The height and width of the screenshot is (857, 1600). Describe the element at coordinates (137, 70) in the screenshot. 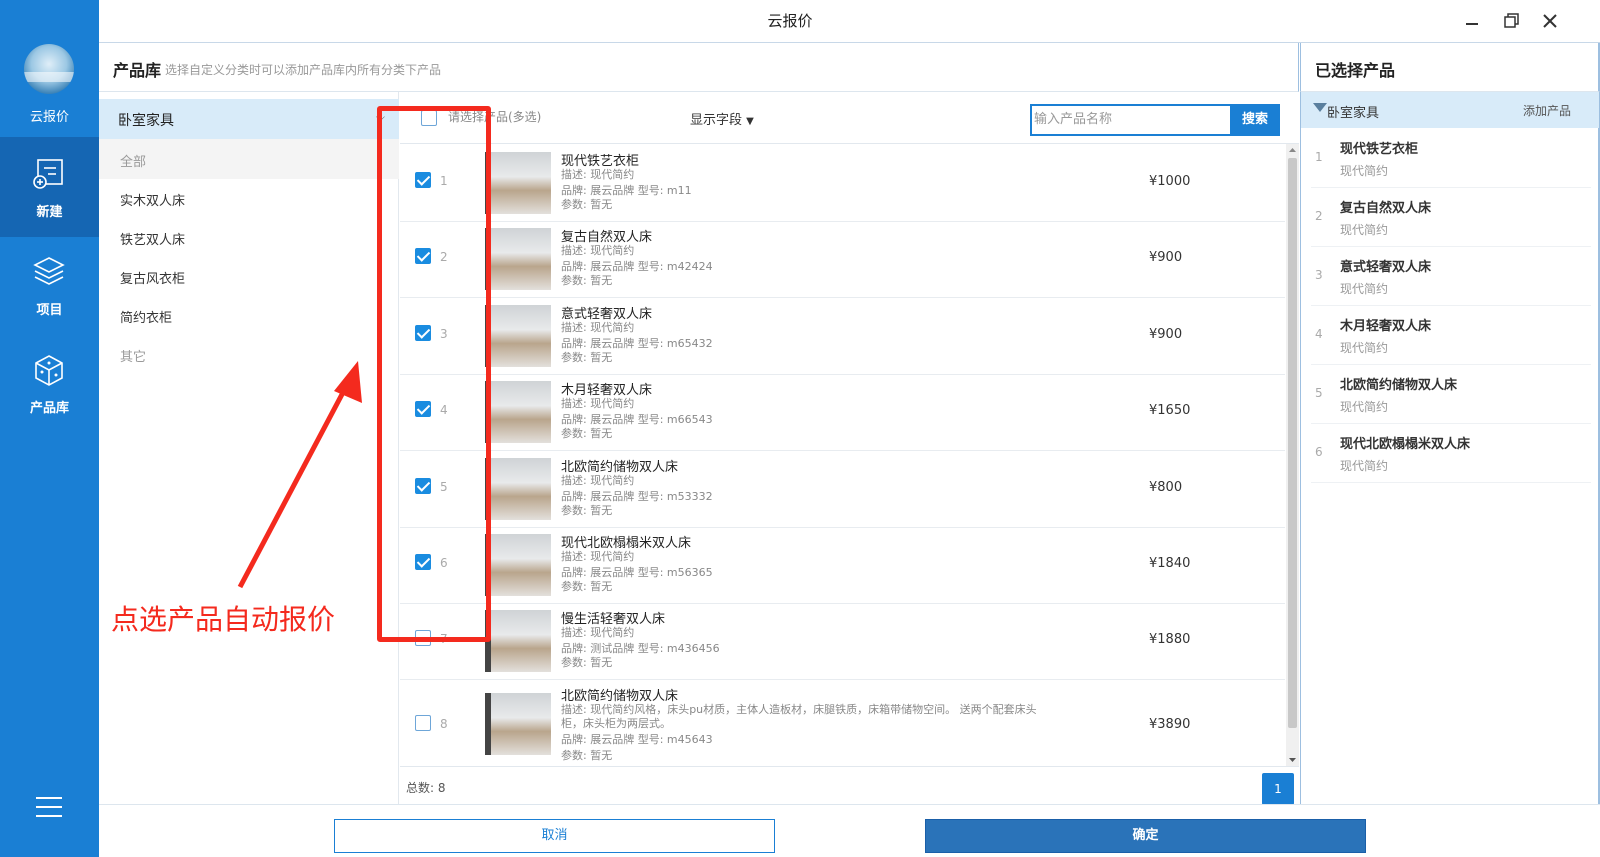

I see `page-title: 产品库` at that location.